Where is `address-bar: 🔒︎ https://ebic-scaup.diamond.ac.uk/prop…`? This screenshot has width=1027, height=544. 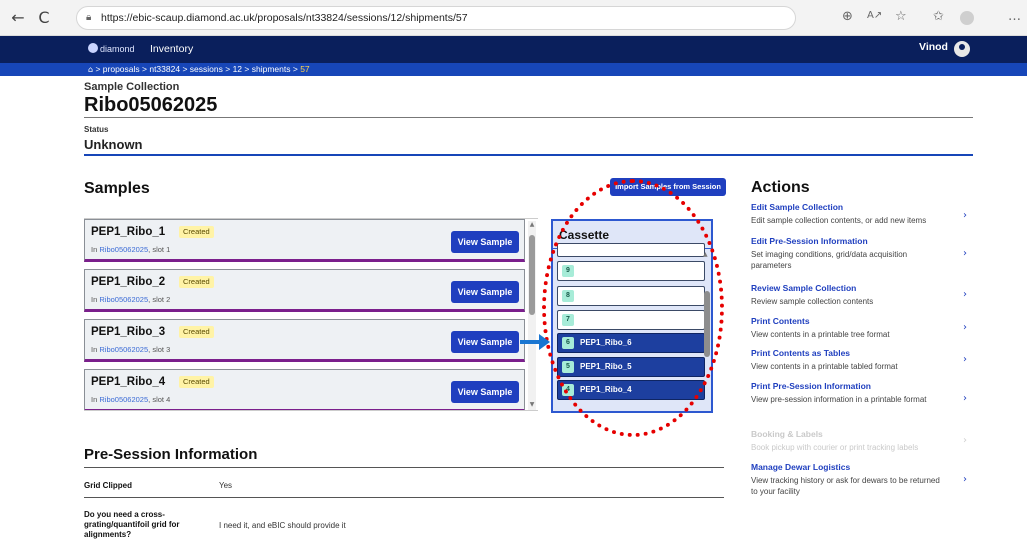
address-bar: 🔒︎ https://ebic-scaup.diamond.ac.uk/prop… is located at coordinates (436, 18).